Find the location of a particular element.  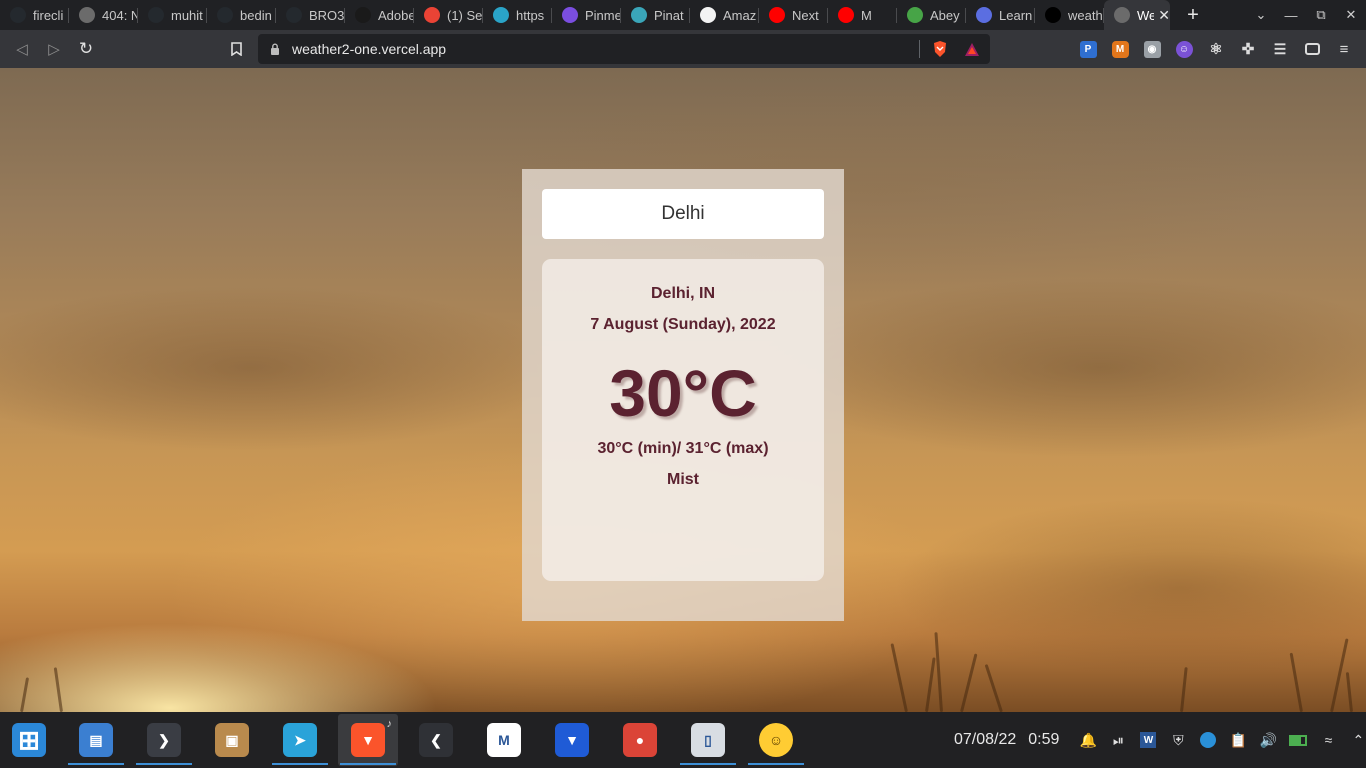

brave-browser-icon: ▼ is located at coordinates (368, 740).